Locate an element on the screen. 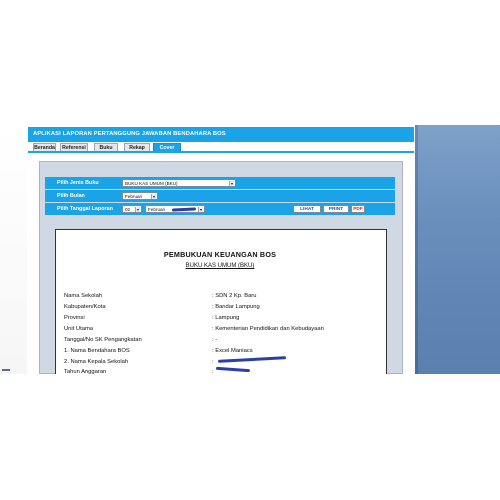 The image size is (500, 500). tanggal-day-value: 02 is located at coordinates (128, 209).